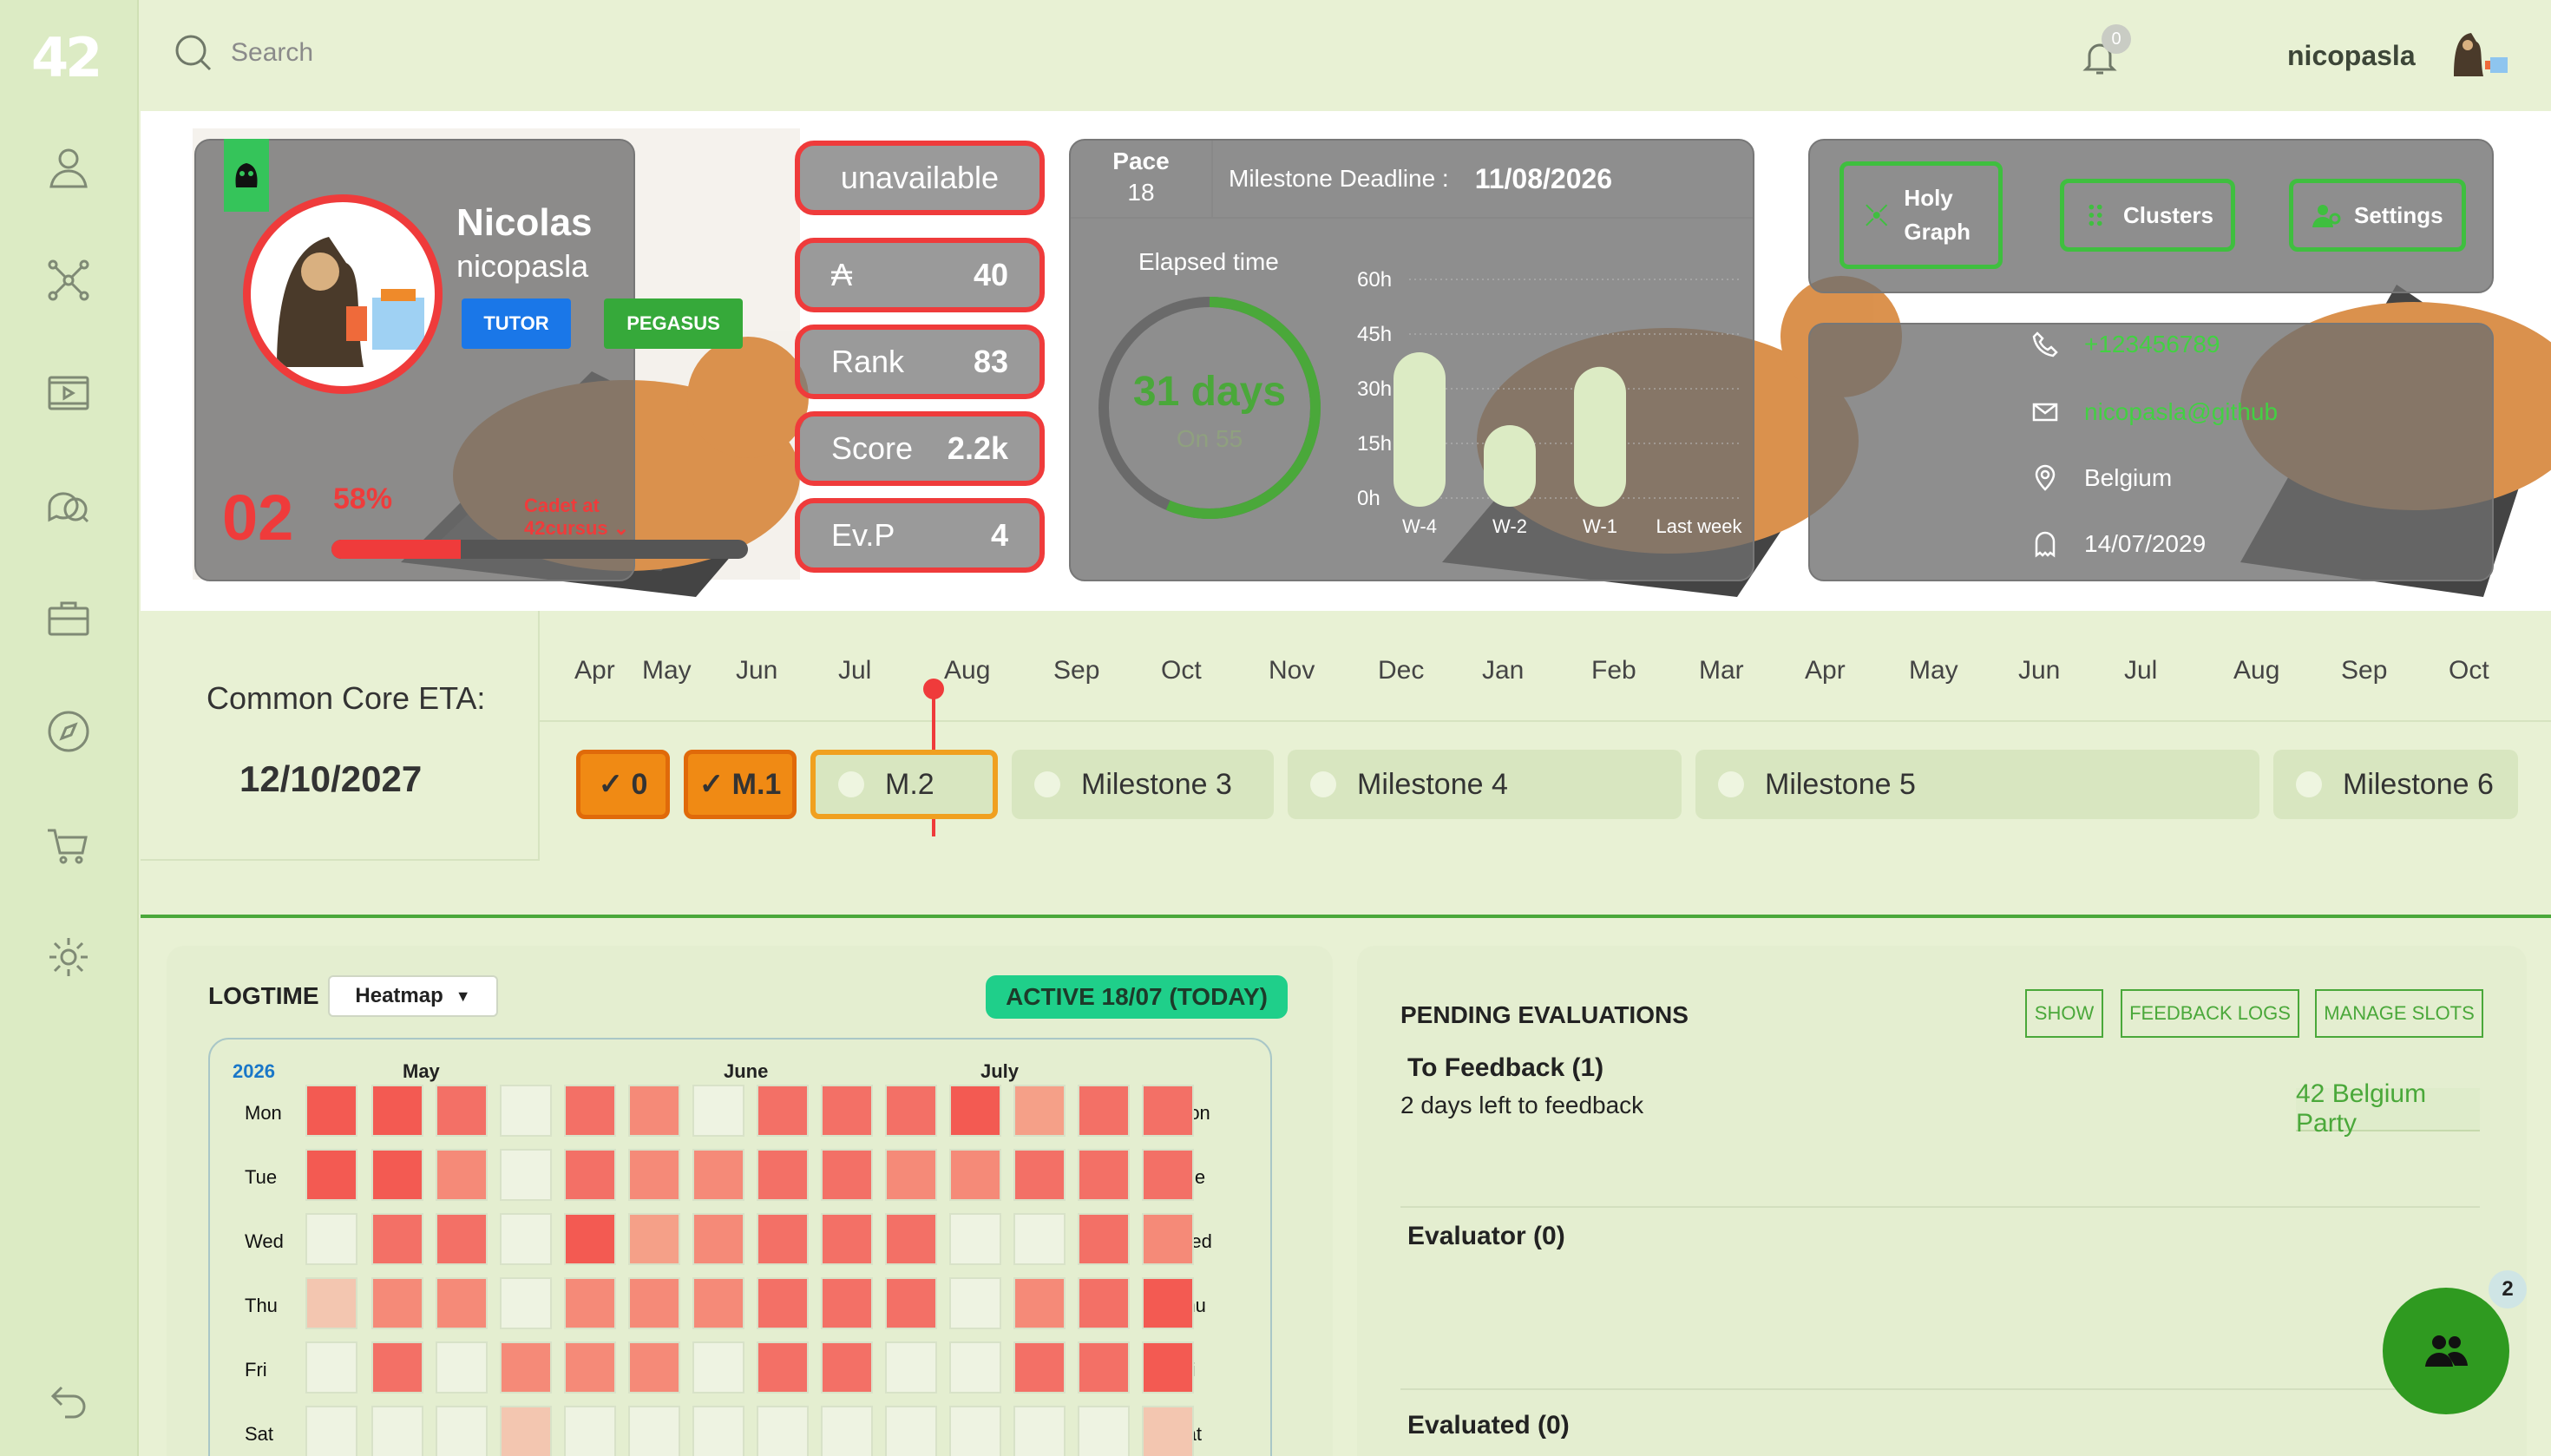 The height and width of the screenshot is (1456, 2551). What do you see at coordinates (674, 323) in the screenshot?
I see `pegasus-tag: PEGASUS` at bounding box center [674, 323].